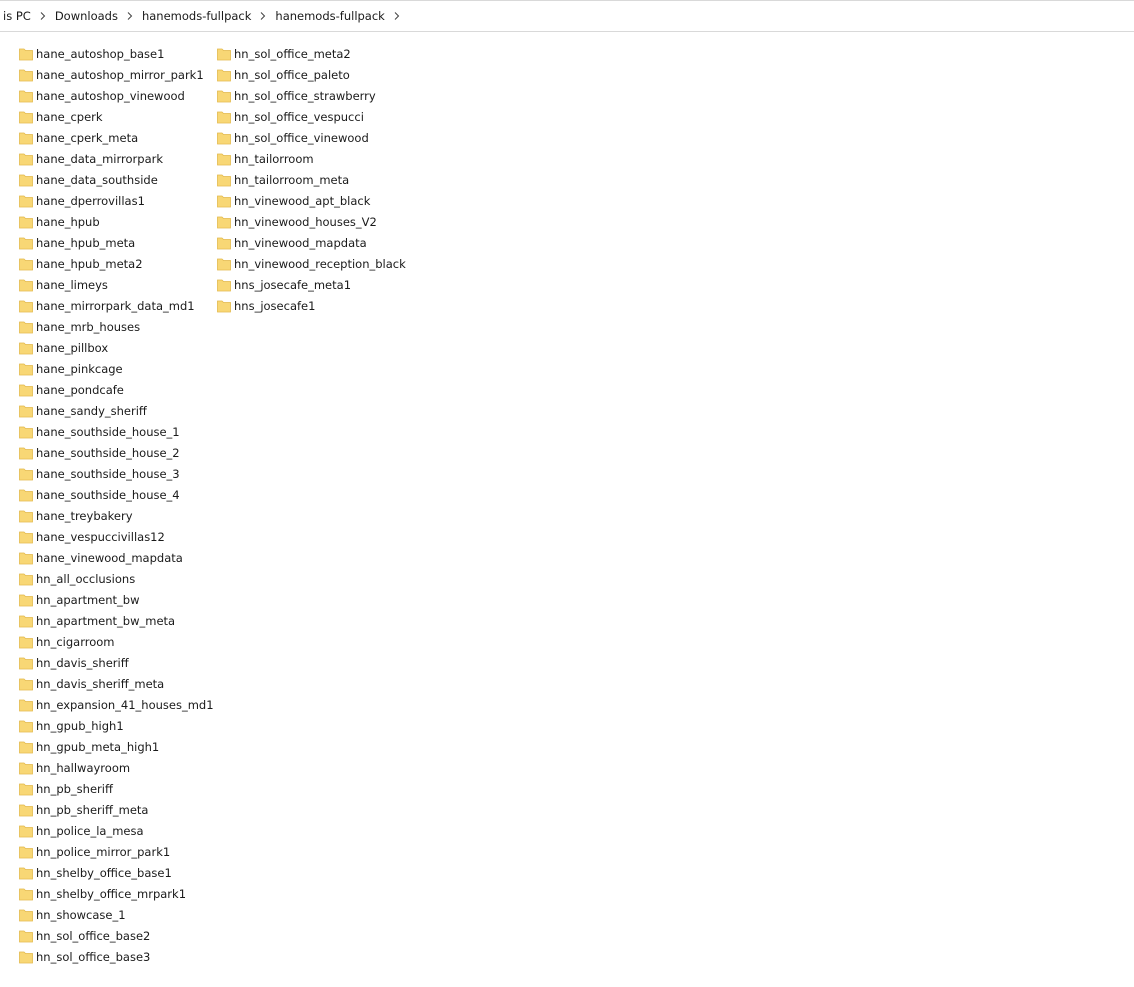 The height and width of the screenshot is (987, 1134). What do you see at coordinates (116, 305) in the screenshot?
I see `folder-item: hane_mirrorpark_data_md1` at bounding box center [116, 305].